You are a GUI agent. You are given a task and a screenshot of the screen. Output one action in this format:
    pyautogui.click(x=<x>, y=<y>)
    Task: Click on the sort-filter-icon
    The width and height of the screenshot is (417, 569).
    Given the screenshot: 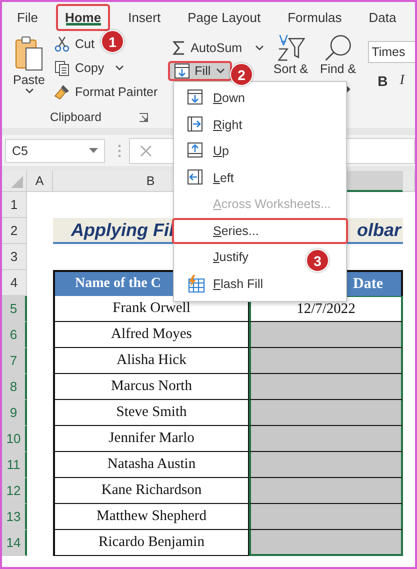 What is the action you would take?
    pyautogui.click(x=290, y=48)
    